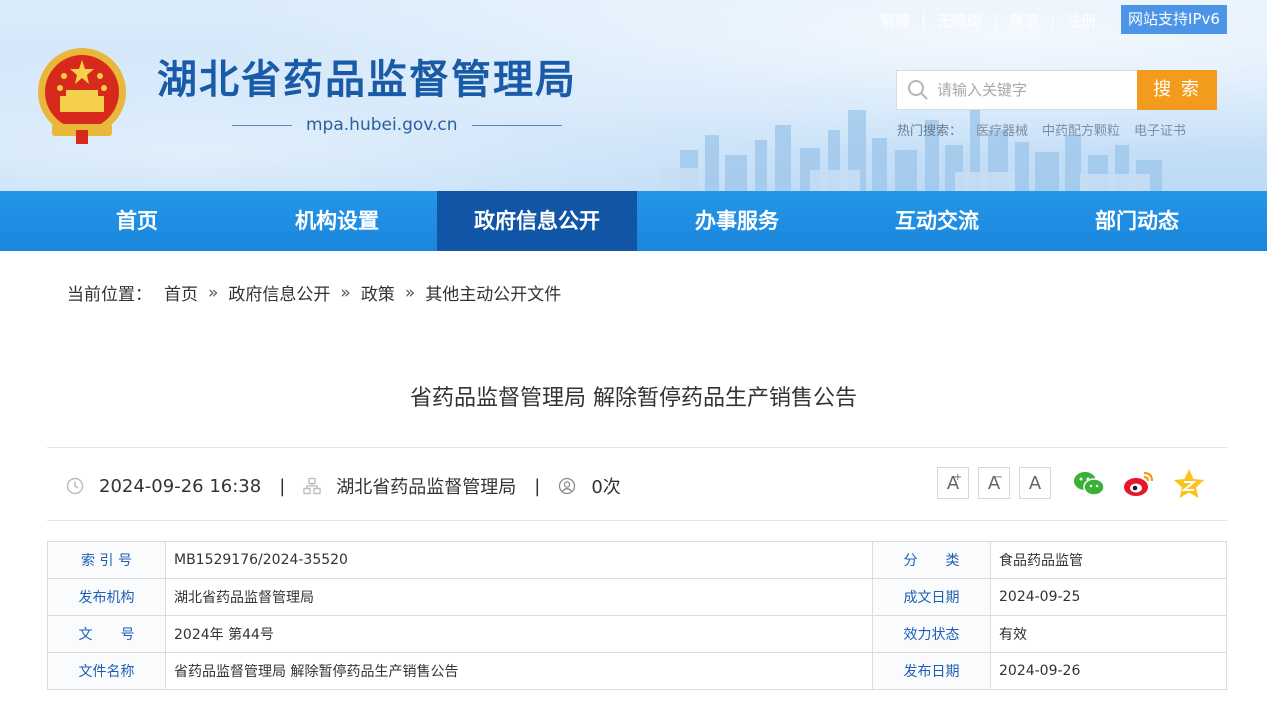  What do you see at coordinates (426, 487) in the screenshot?
I see `article-source: 湖北省药品监督管理局` at bounding box center [426, 487].